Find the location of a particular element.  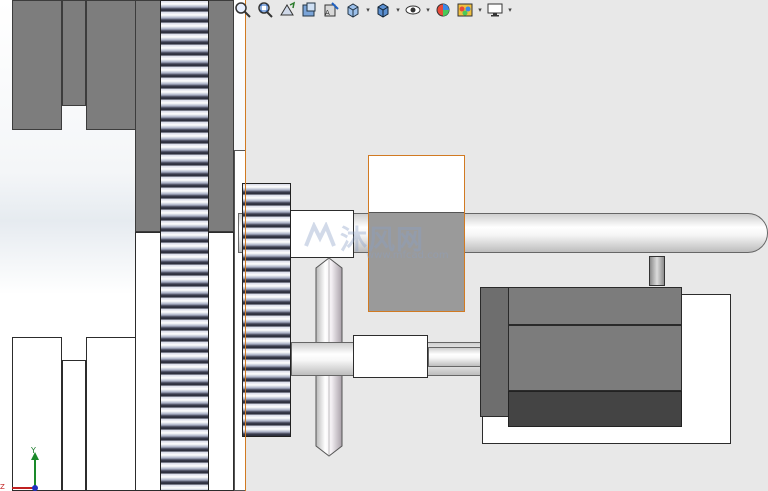

edit-appearance-button is located at coordinates (443, 10).